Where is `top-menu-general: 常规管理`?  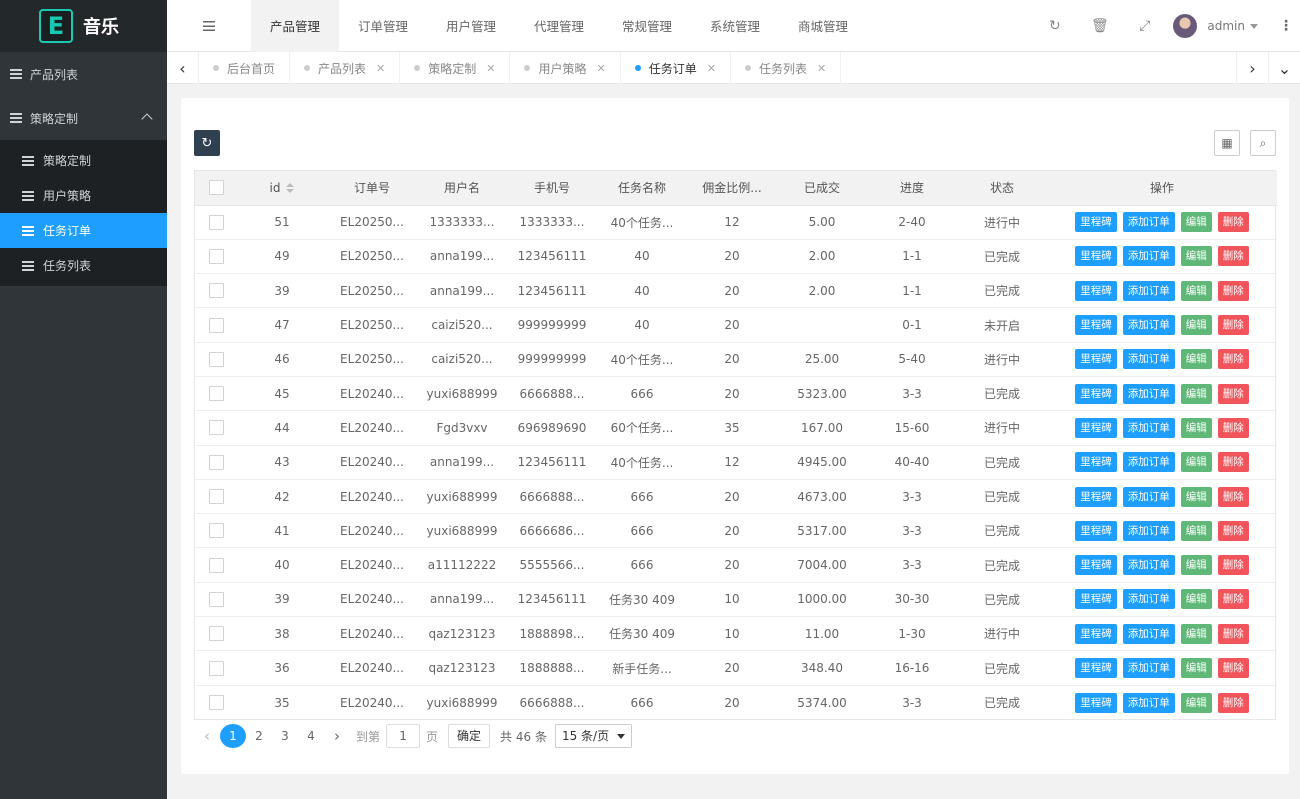 top-menu-general: 常规管理 is located at coordinates (647, 26).